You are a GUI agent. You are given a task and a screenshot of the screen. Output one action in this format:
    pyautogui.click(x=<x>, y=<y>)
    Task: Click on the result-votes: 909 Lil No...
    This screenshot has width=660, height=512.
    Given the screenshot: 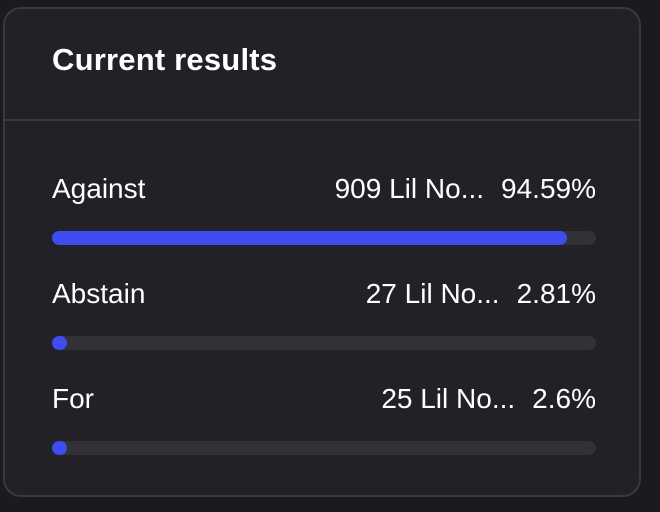 What is the action you would take?
    pyautogui.click(x=409, y=188)
    